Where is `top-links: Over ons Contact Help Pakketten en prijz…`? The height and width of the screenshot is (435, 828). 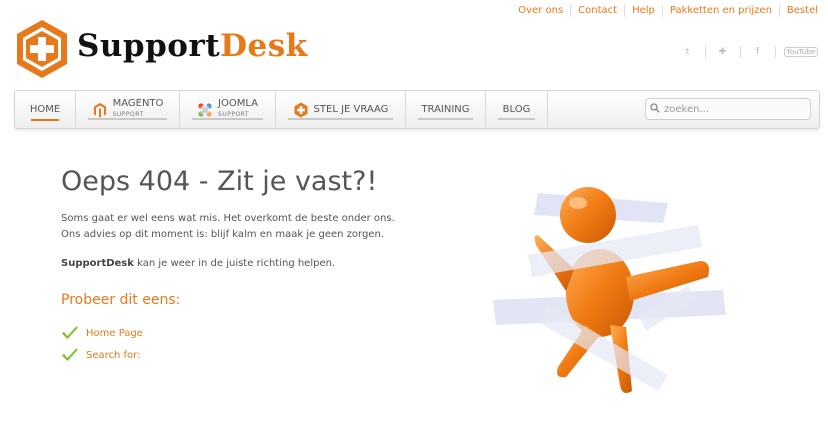 top-links: Over ons Contact Help Pakketten en prijz… is located at coordinates (664, 11).